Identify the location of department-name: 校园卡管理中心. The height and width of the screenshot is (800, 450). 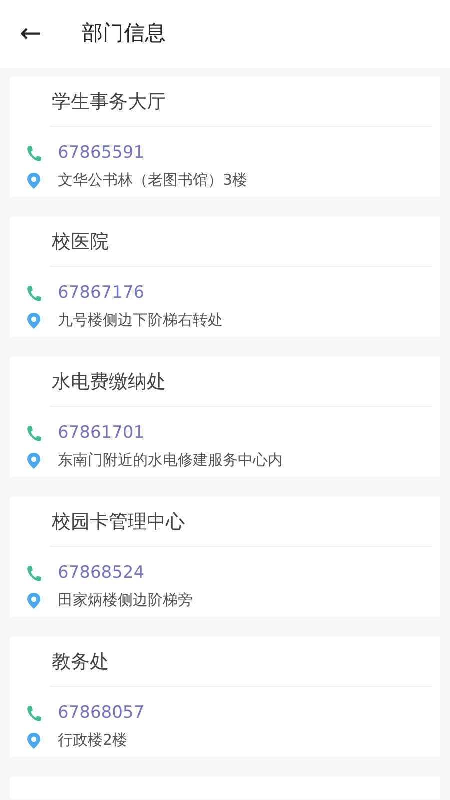
(119, 522).